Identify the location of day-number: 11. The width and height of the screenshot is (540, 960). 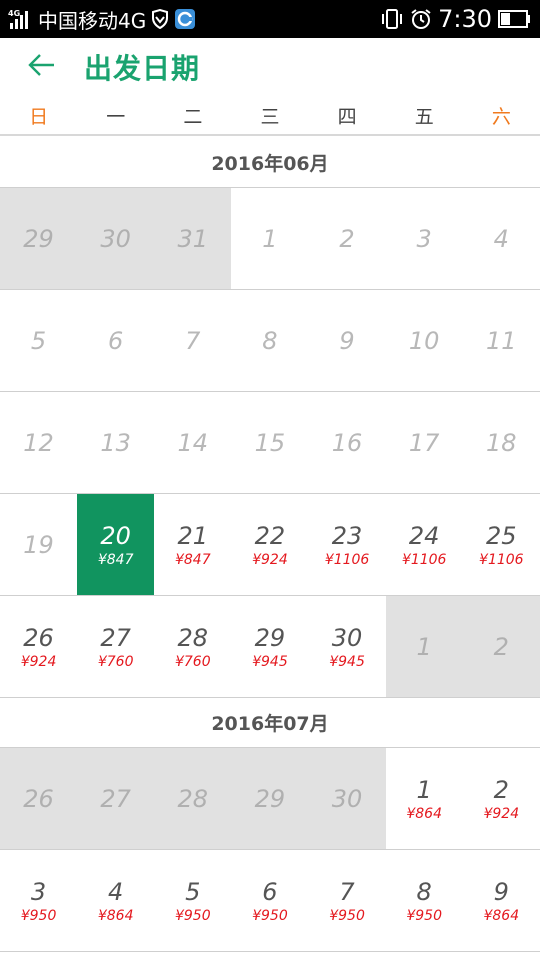
(501, 340).